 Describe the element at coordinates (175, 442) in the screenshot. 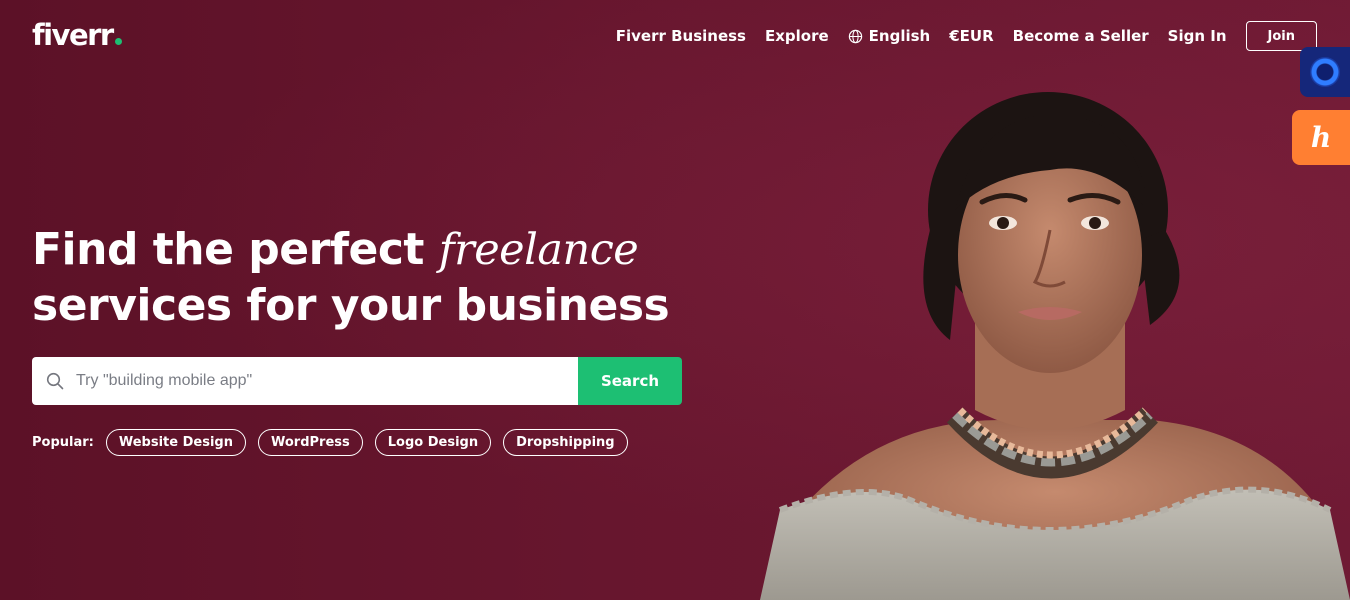

I see `popular-tag-website-design: Website Design` at that location.